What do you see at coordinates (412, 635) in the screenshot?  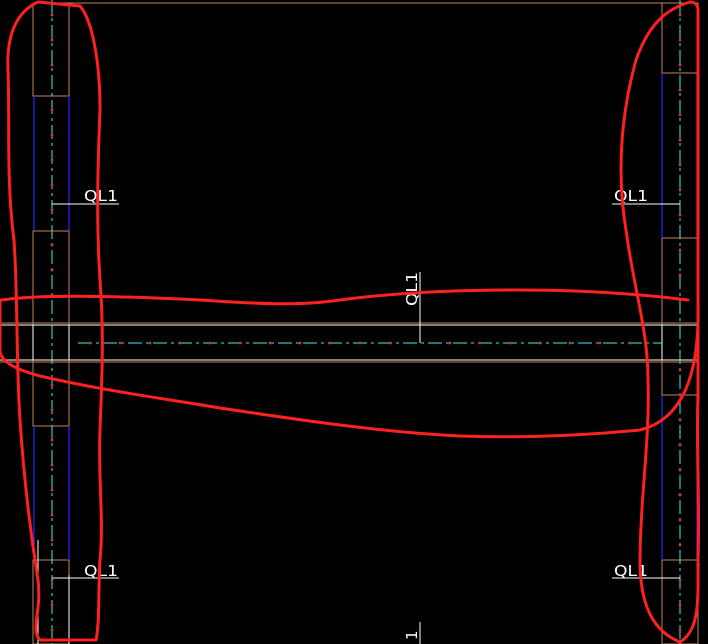 I see `label-bottom-vertical: 1` at bounding box center [412, 635].